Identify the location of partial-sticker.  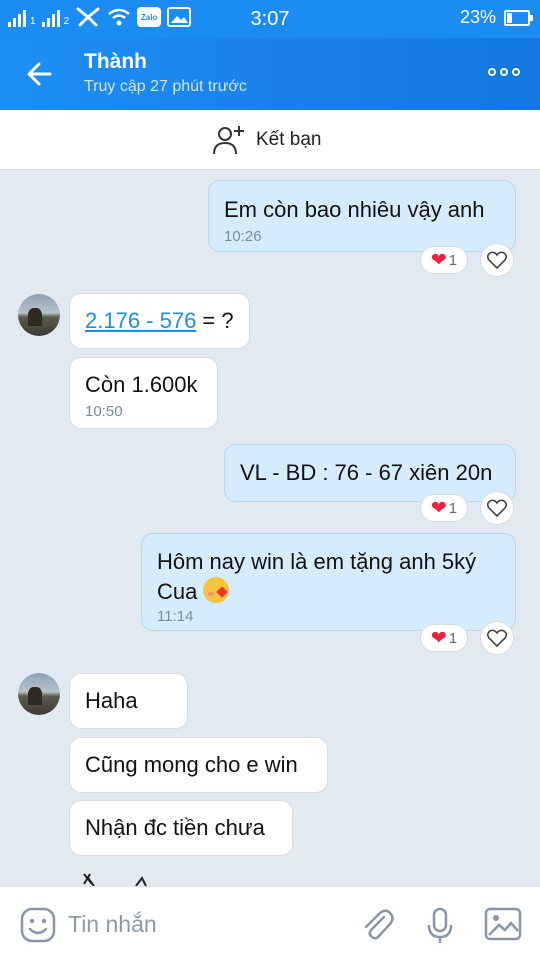
(125, 878).